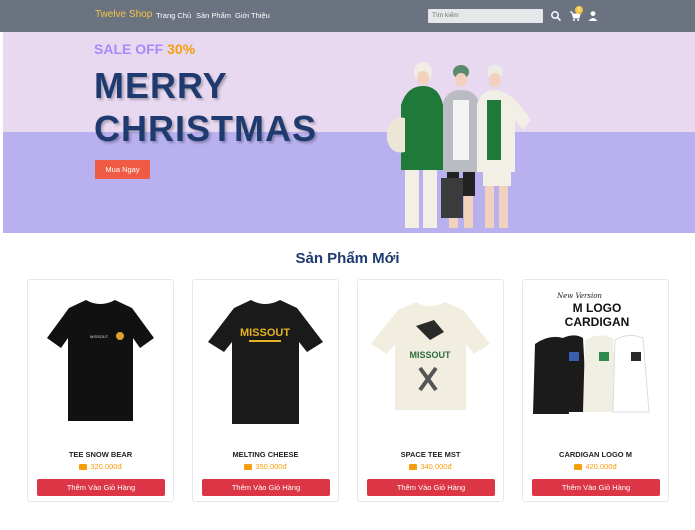  I want to click on product-price: 350.000đ, so click(265, 466).